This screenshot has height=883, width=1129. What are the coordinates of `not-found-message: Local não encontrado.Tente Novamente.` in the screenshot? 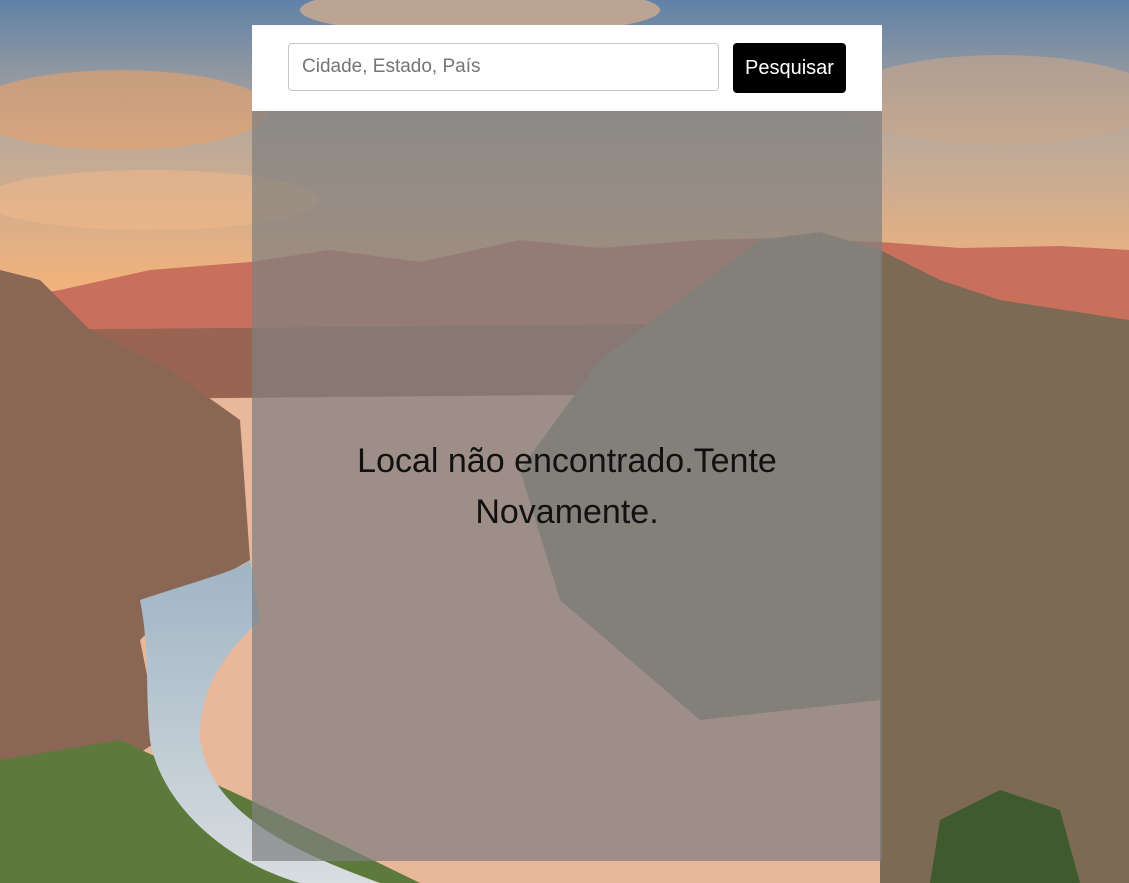 It's located at (567, 486).